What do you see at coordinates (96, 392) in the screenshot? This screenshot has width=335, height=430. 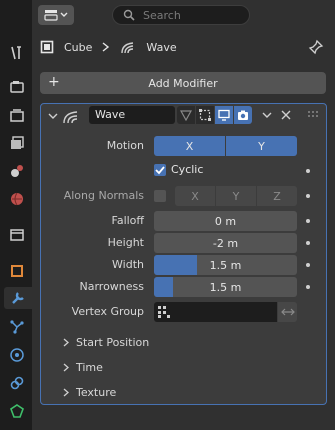 I see `subpanel-label: Texture` at bounding box center [96, 392].